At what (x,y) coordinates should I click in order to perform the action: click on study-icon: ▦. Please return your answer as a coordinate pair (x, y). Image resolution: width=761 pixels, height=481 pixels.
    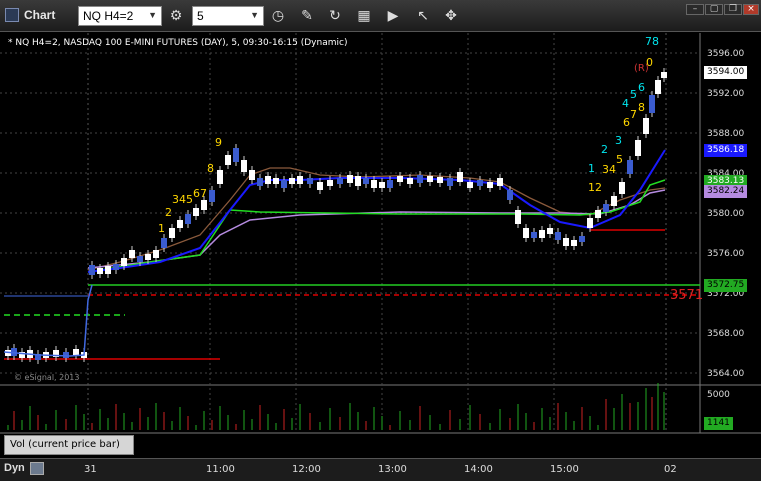
    Looking at the image, I should click on (364, 16).